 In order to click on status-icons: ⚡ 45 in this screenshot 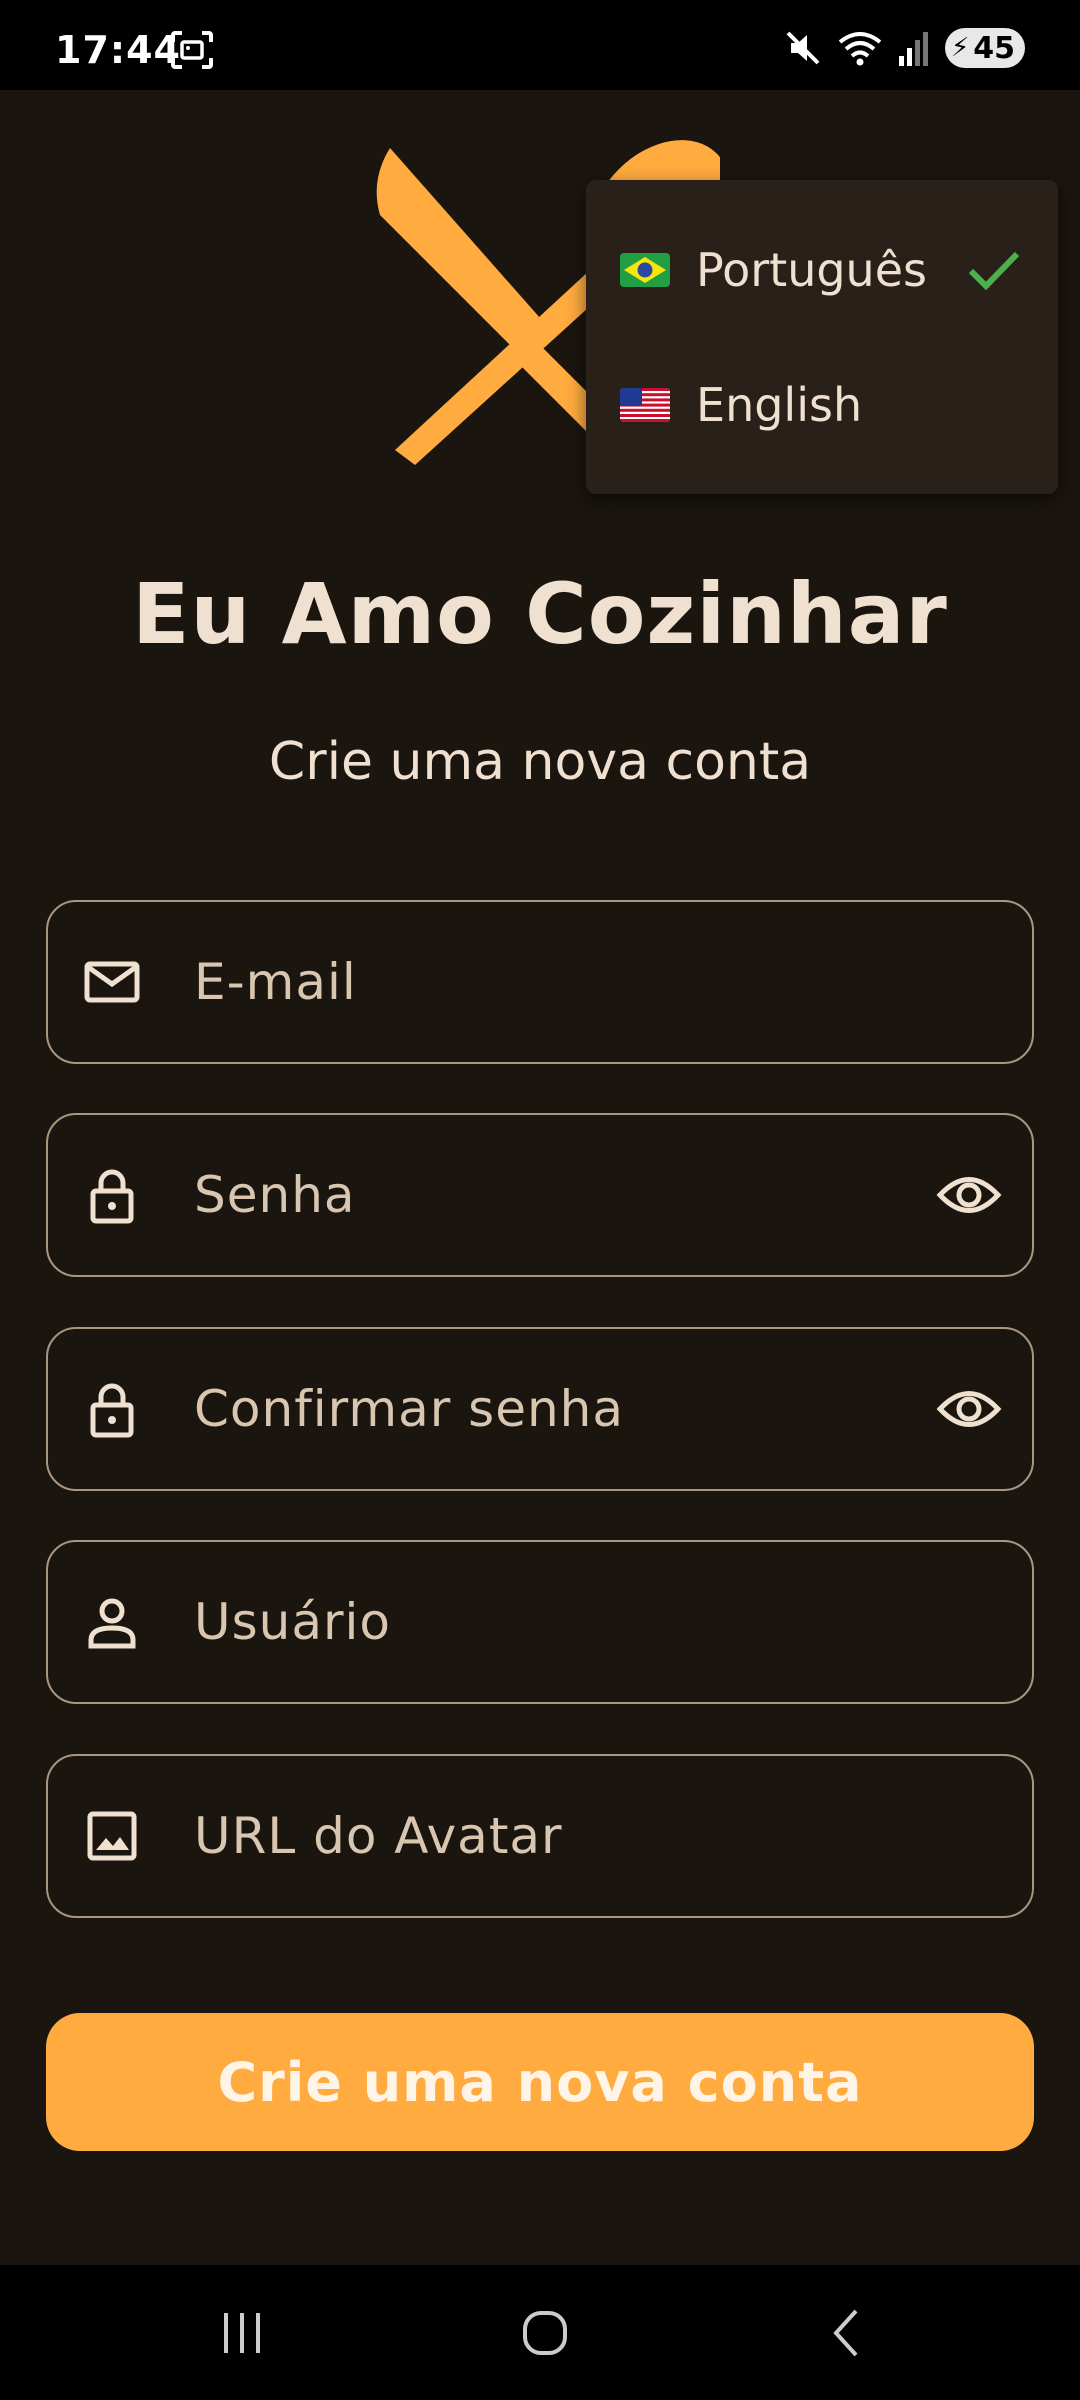, I will do `click(904, 48)`.